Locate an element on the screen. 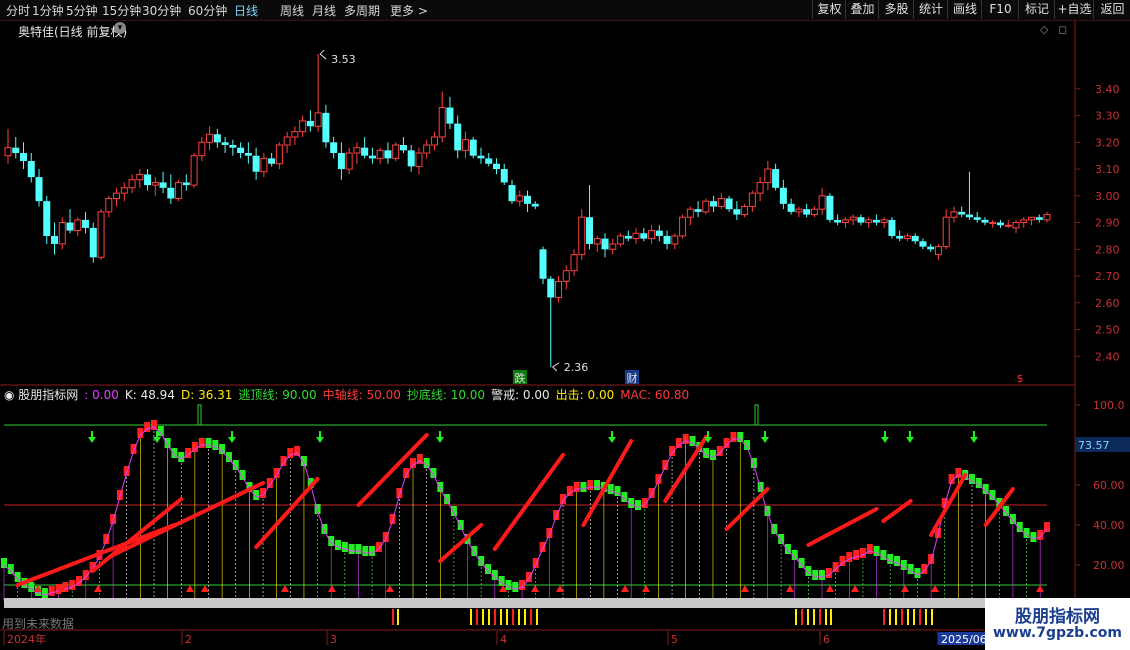  date-label-3: 4 is located at coordinates (503, 639).